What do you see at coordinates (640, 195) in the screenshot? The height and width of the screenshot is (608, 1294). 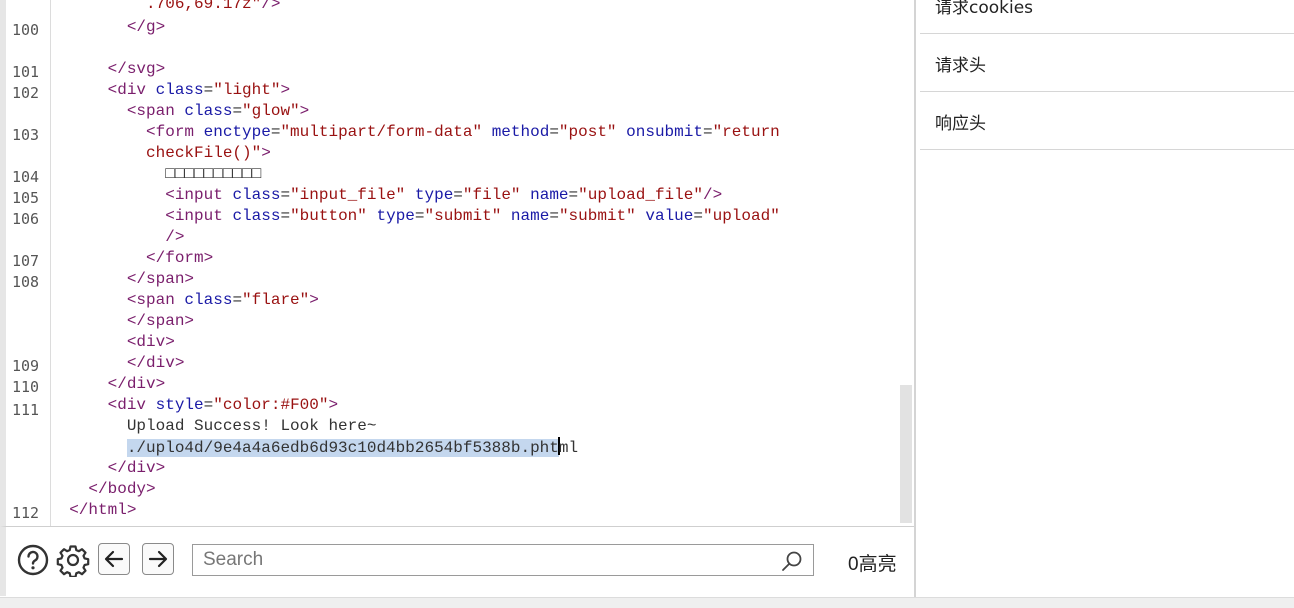 I see `code-token: "upload_file"` at bounding box center [640, 195].